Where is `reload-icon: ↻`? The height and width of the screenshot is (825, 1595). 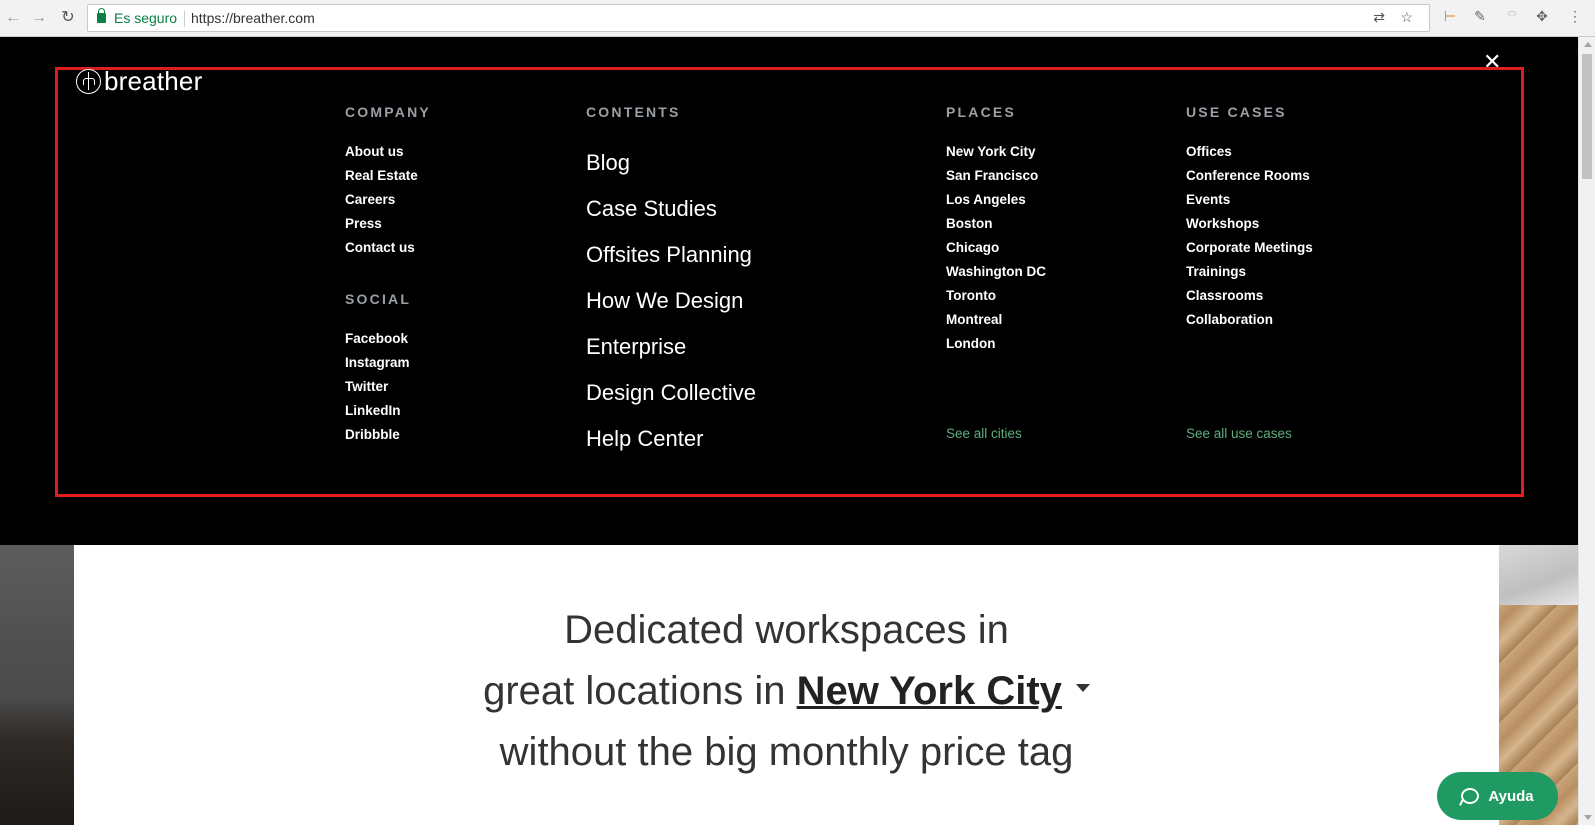 reload-icon: ↻ is located at coordinates (68, 18).